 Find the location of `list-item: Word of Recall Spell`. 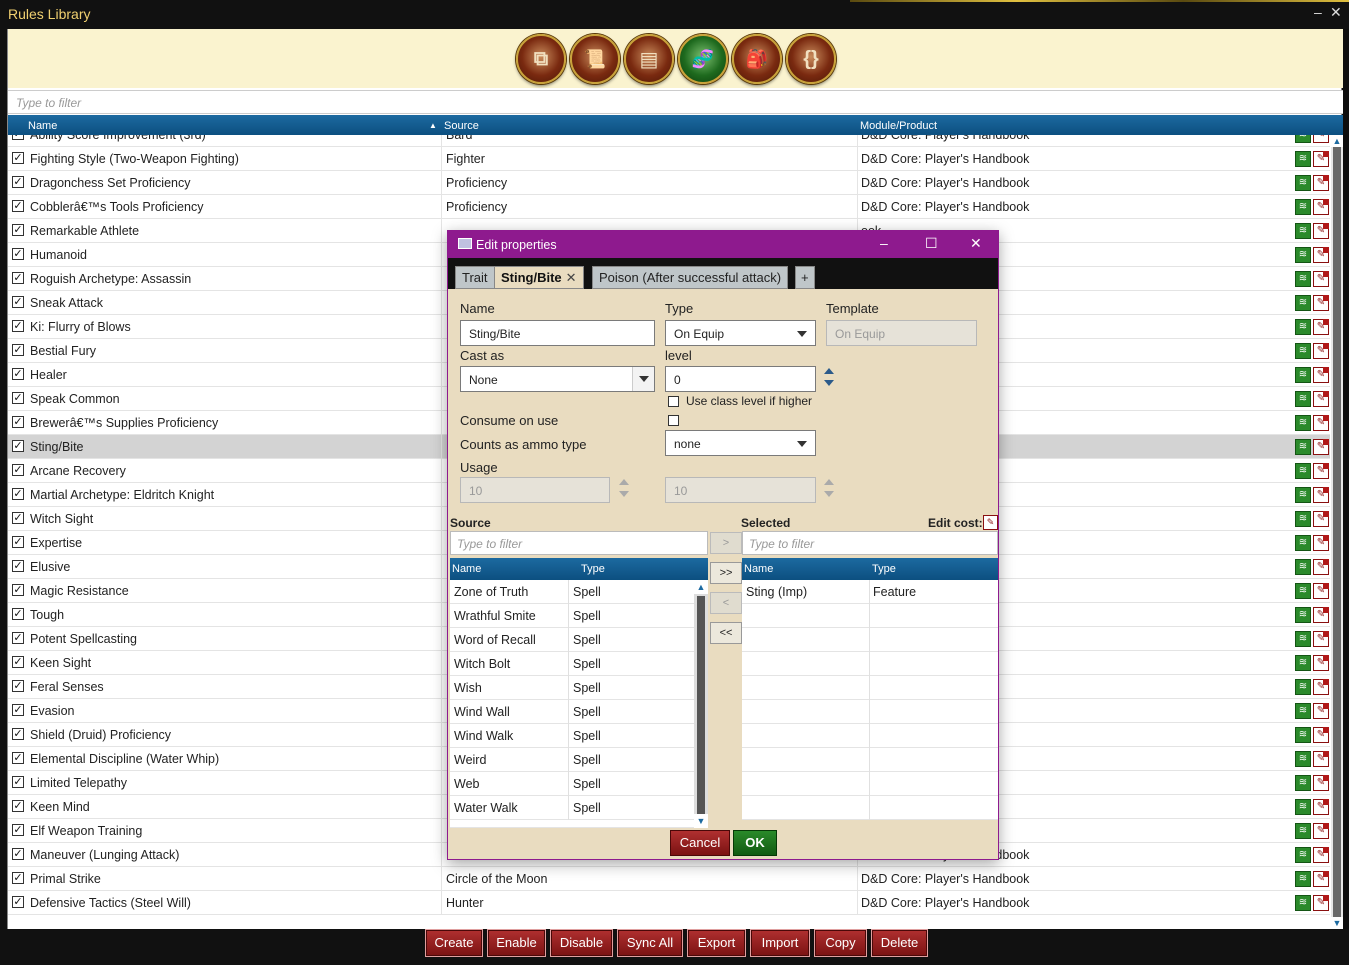

list-item: Word of Recall Spell is located at coordinates (572, 640).